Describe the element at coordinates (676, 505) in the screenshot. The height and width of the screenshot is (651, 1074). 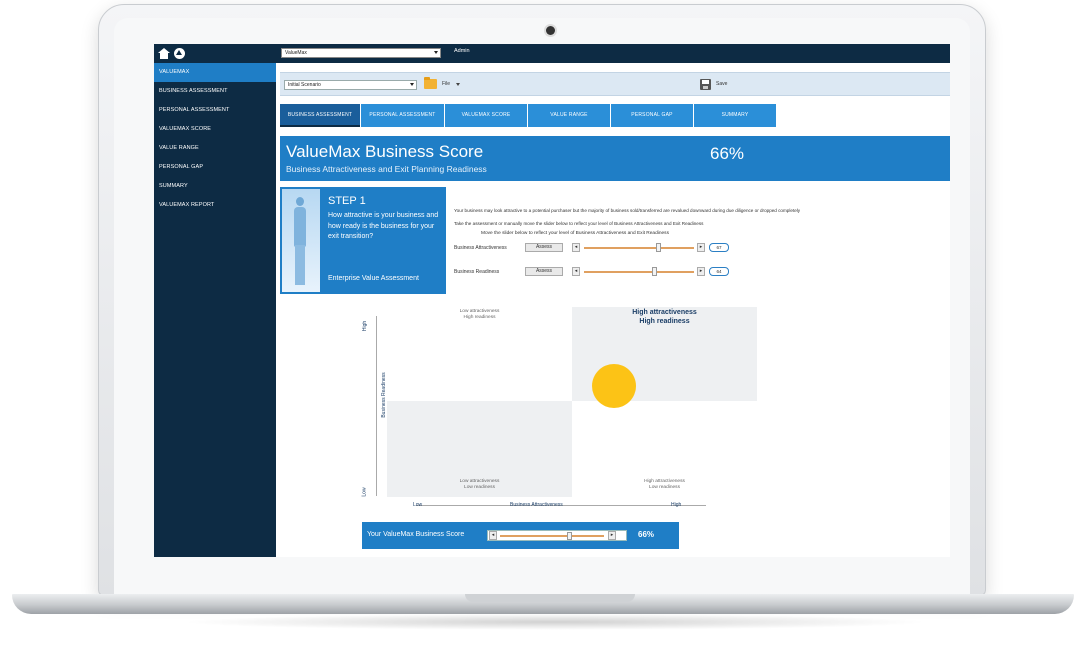
I see `x-axis-high-label: High` at that location.